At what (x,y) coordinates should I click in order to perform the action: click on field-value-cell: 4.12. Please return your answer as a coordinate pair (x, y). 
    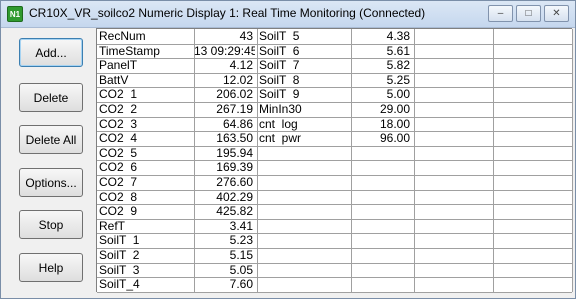
    Looking at the image, I should click on (241, 65).